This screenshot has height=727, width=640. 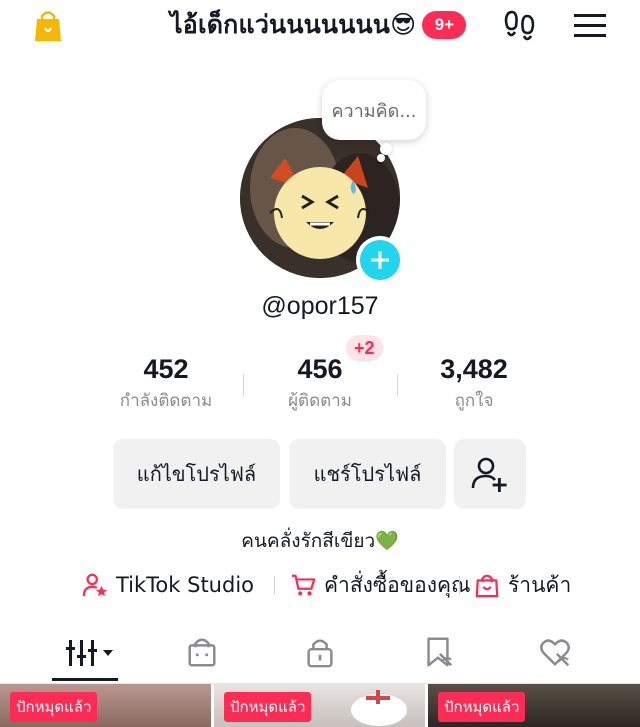 I want to click on footsteps-icon, so click(x=520, y=26).